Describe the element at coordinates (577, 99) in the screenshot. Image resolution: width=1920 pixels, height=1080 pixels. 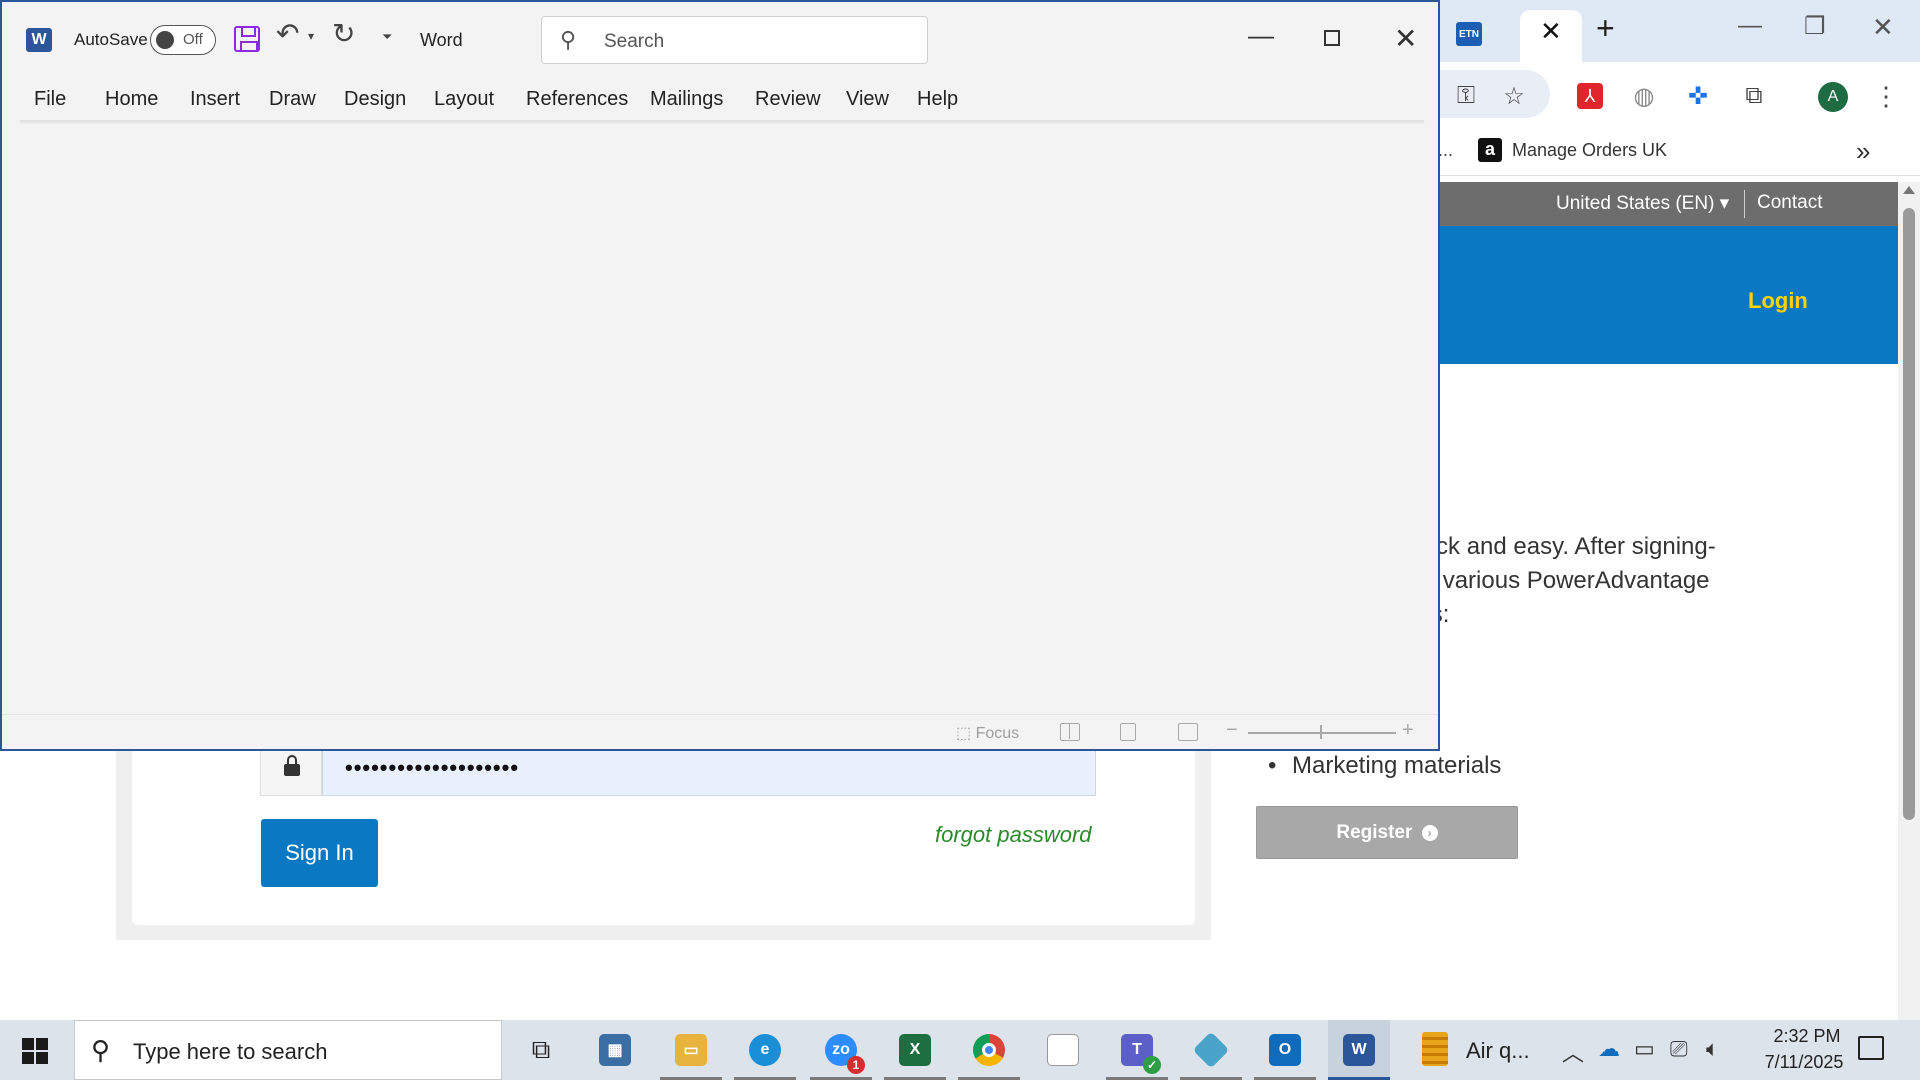
I see `tab-references: References` at that location.